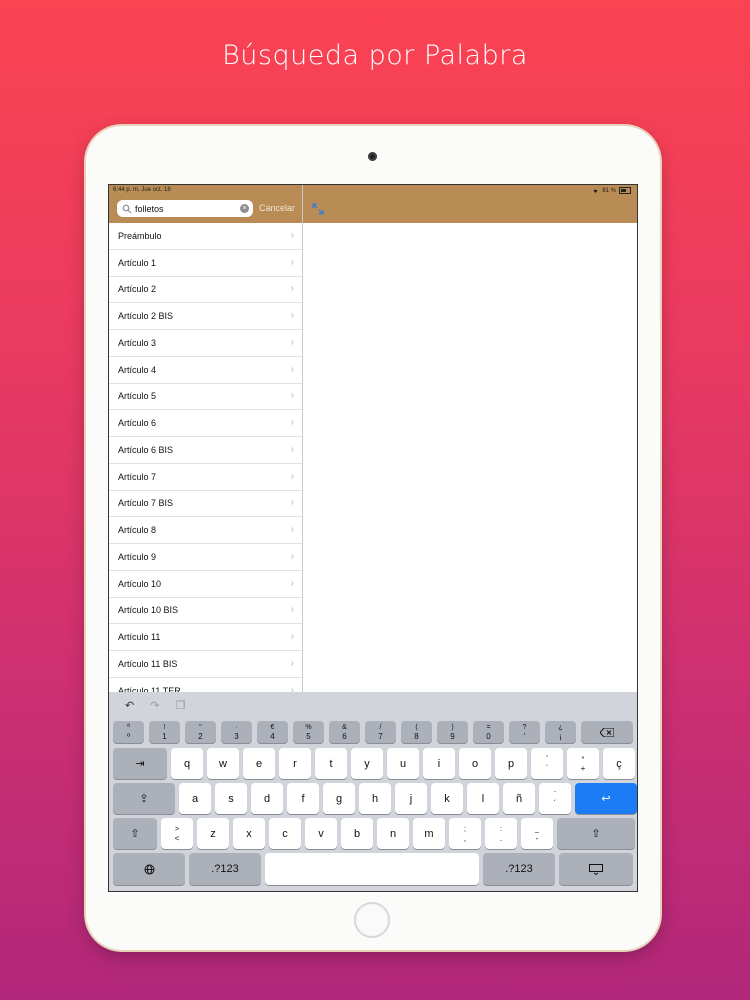  What do you see at coordinates (205, 397) in the screenshot?
I see `list-item: Artículo 5 ›` at bounding box center [205, 397].